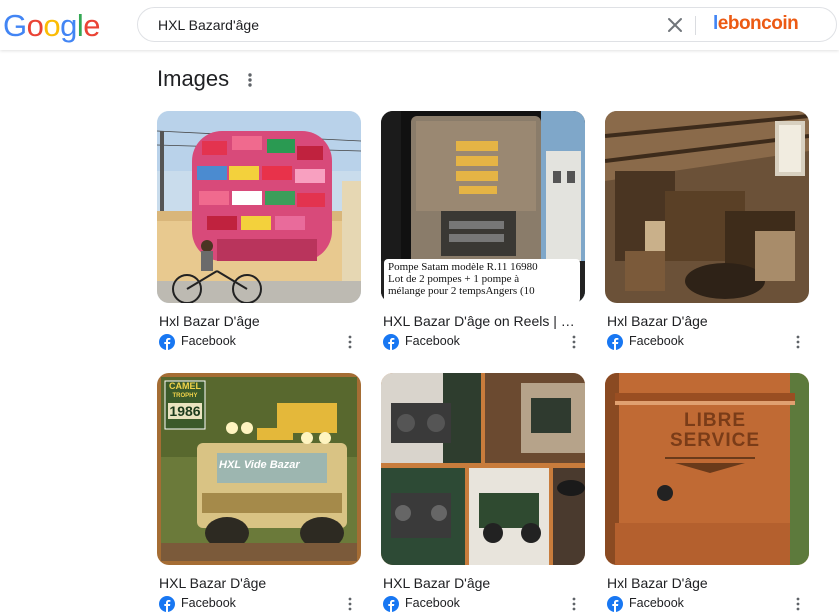 The height and width of the screenshot is (615, 839). I want to click on logo-letter: G, so click(15, 25).